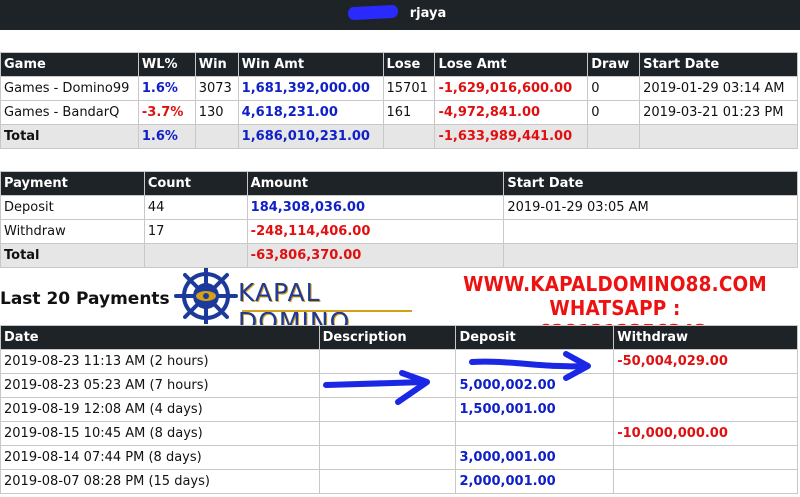  I want to click on payment-withdraw: -50,004,029.00, so click(705, 361).